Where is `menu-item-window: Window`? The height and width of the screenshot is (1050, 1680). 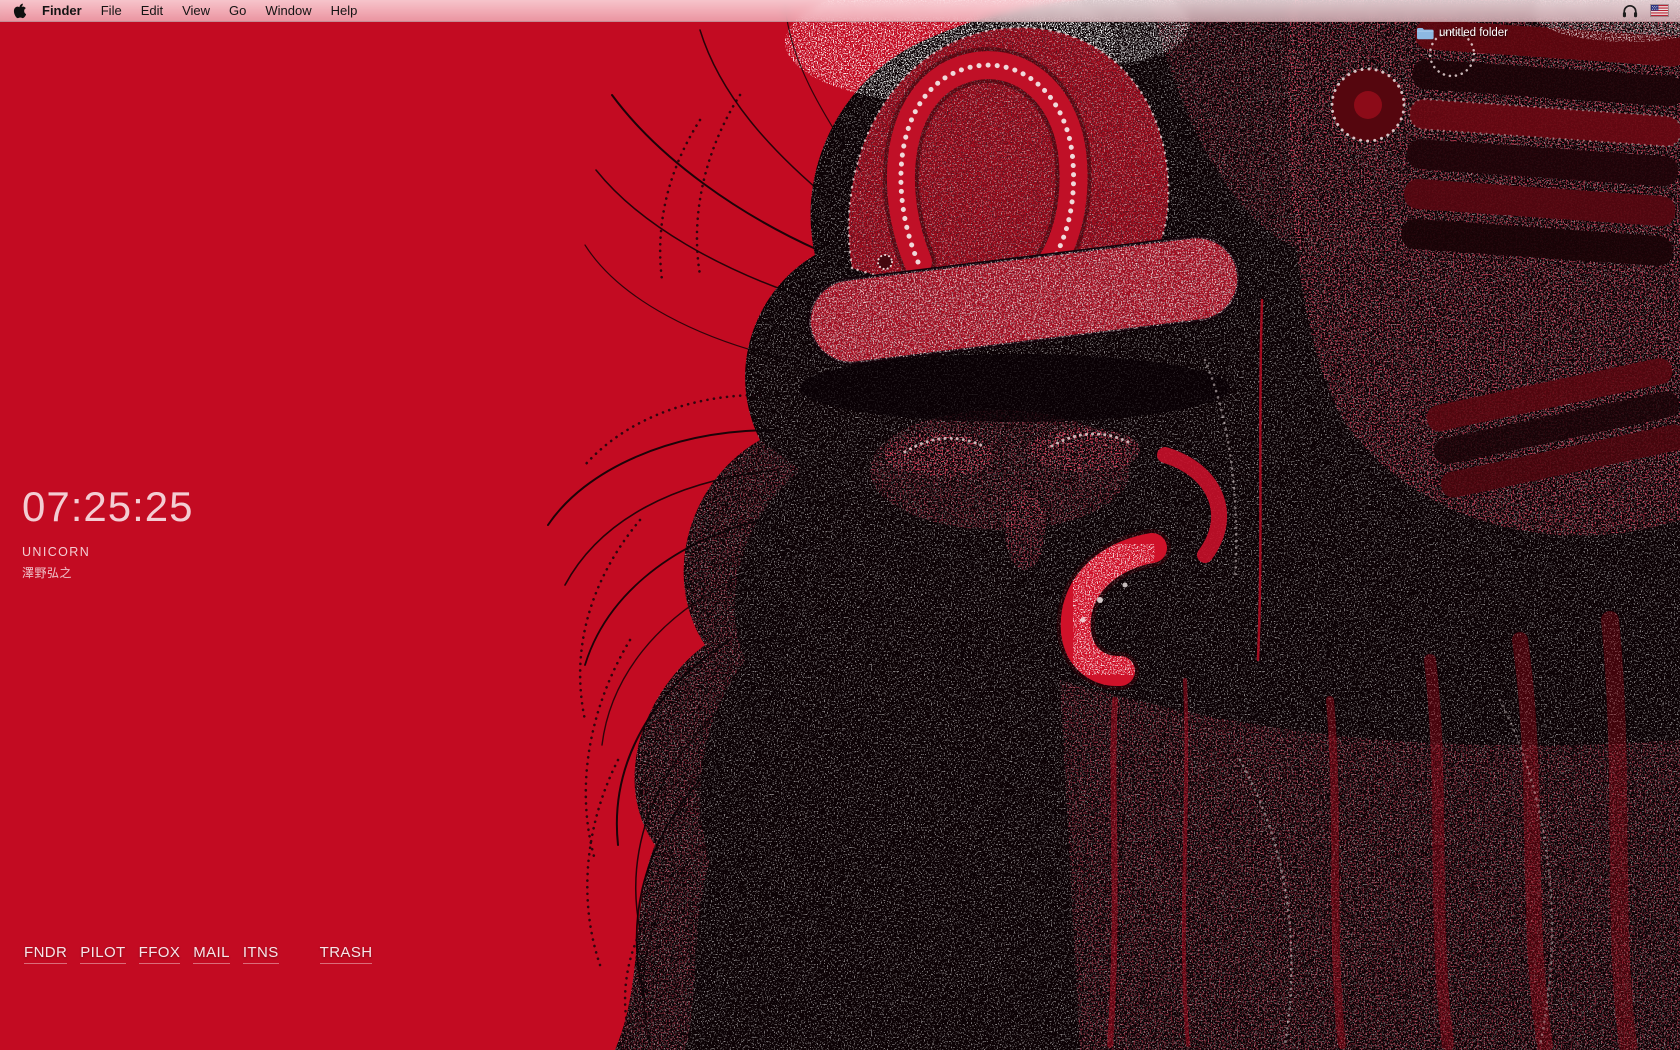
menu-item-window: Window is located at coordinates (288, 11).